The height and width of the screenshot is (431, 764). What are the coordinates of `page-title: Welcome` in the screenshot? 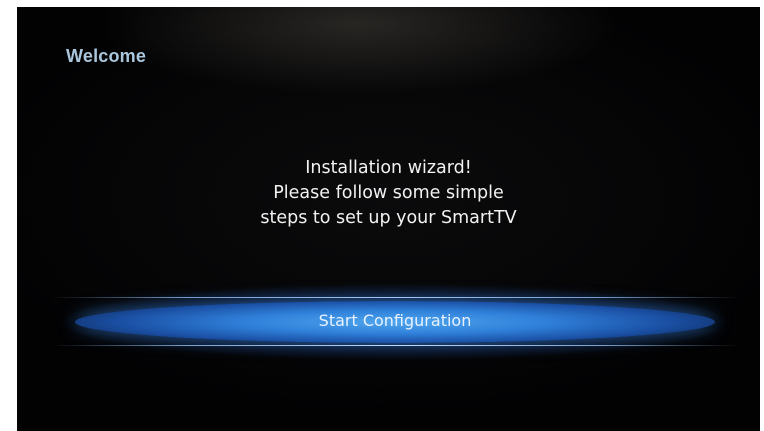 It's located at (106, 56).